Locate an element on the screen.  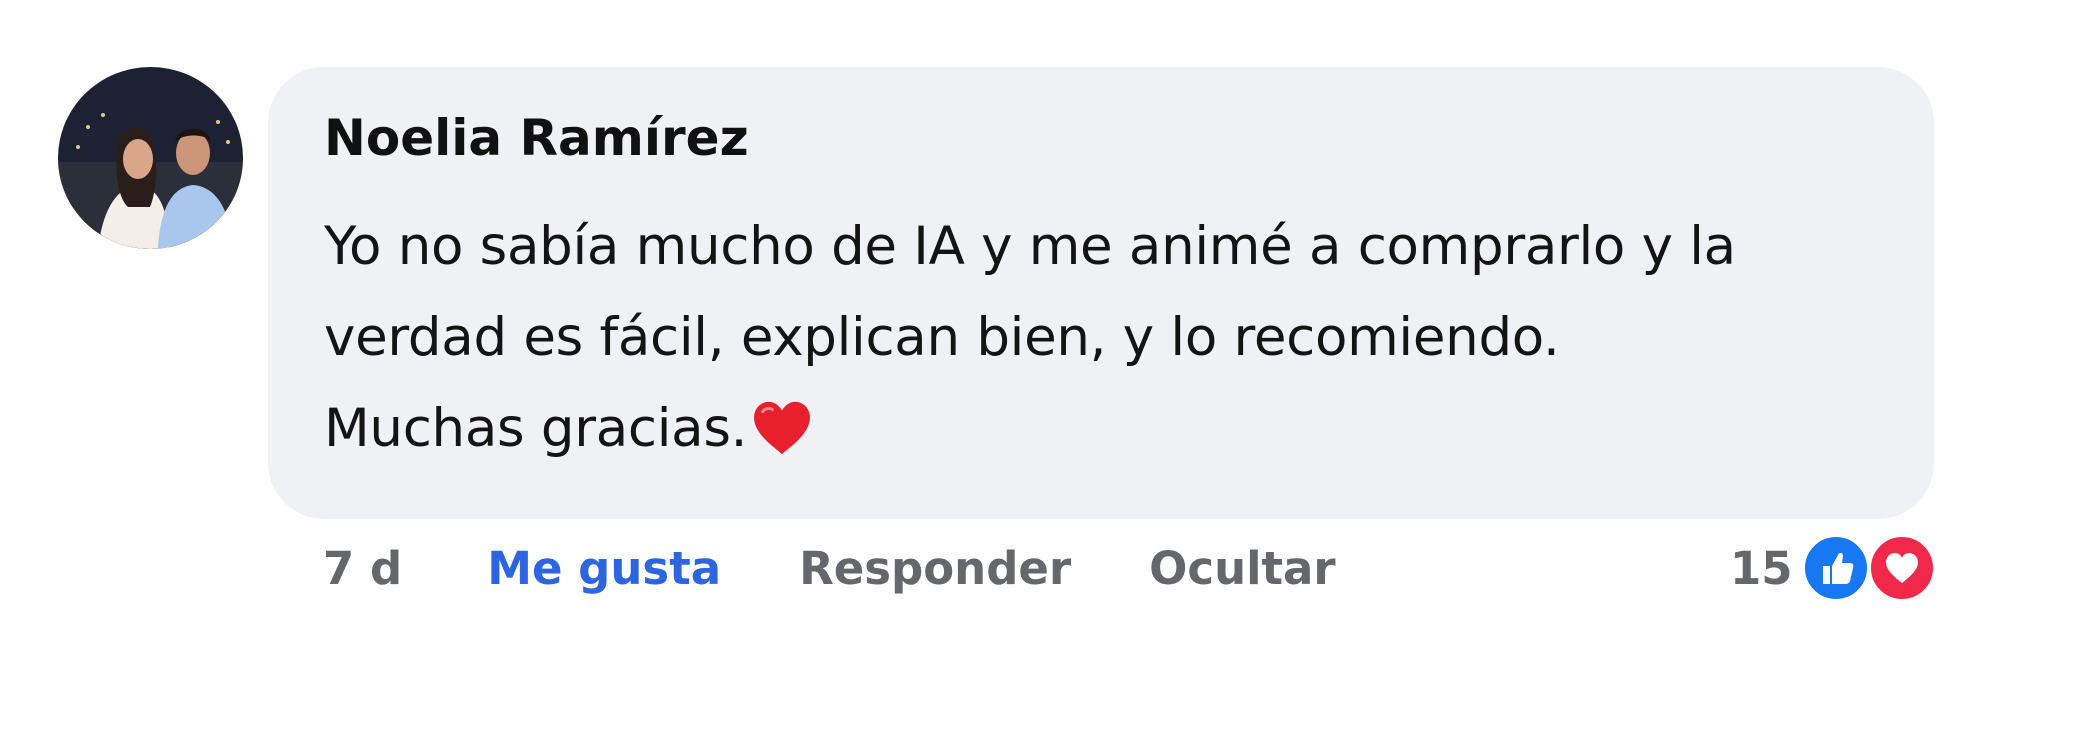
heart-emoji-icon is located at coordinates (782, 428).